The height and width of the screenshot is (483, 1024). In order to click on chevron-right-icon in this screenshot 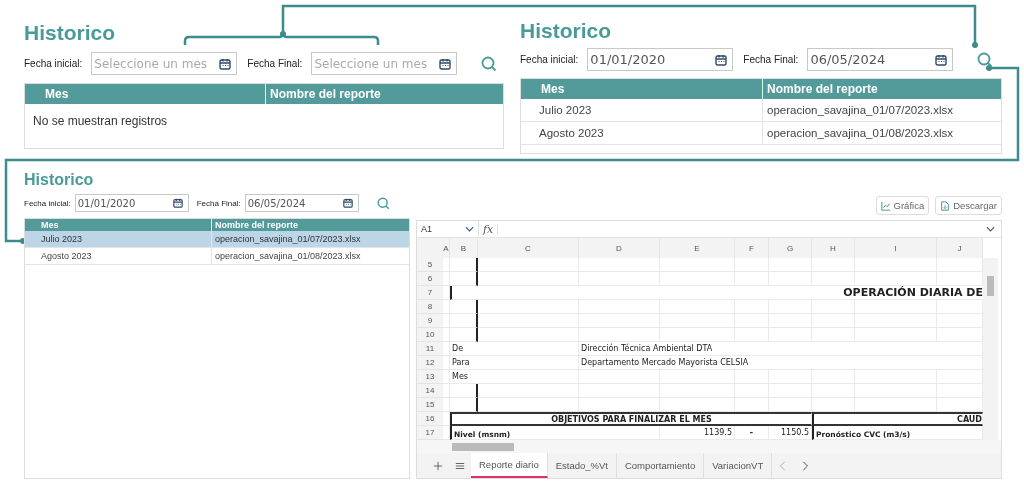, I will do `click(805, 465)`.